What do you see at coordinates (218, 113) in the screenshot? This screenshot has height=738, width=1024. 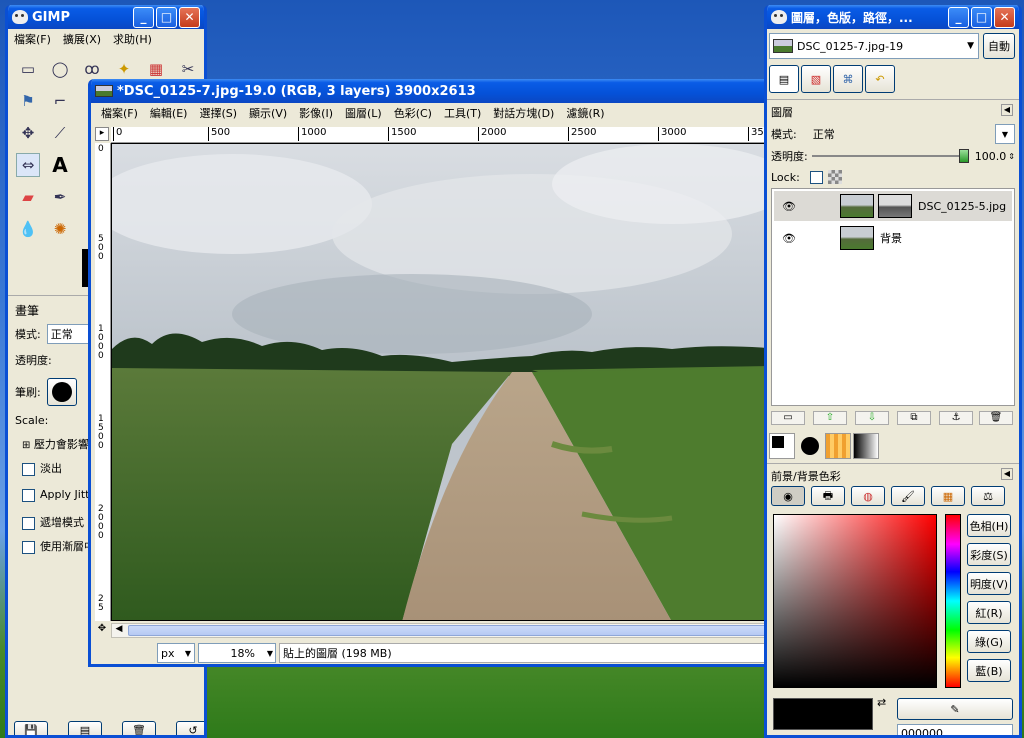 I see `menu-select: 選擇(S)` at bounding box center [218, 113].